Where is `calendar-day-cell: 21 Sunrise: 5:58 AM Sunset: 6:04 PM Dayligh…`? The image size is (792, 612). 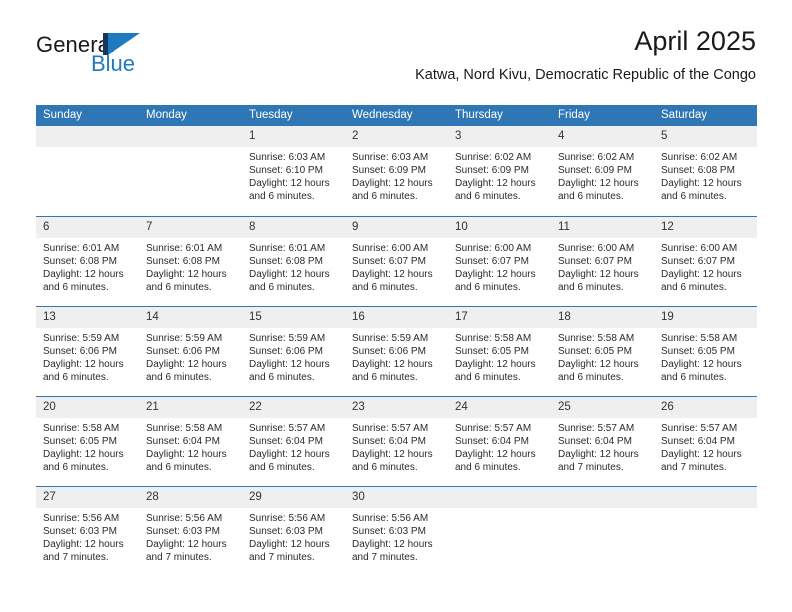
calendar-day-cell: 21 Sunrise: 5:58 AM Sunset: 6:04 PM Dayligh… is located at coordinates (190, 440).